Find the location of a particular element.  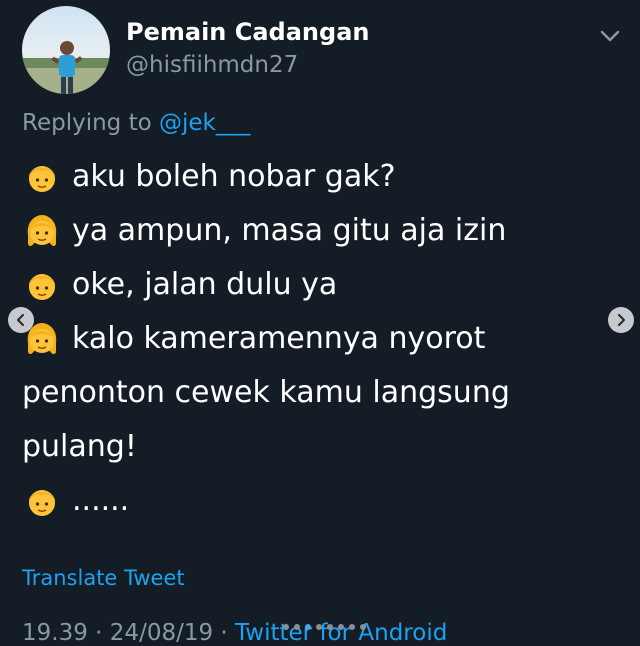

tweet-line-text: pulang! is located at coordinates (79, 446).